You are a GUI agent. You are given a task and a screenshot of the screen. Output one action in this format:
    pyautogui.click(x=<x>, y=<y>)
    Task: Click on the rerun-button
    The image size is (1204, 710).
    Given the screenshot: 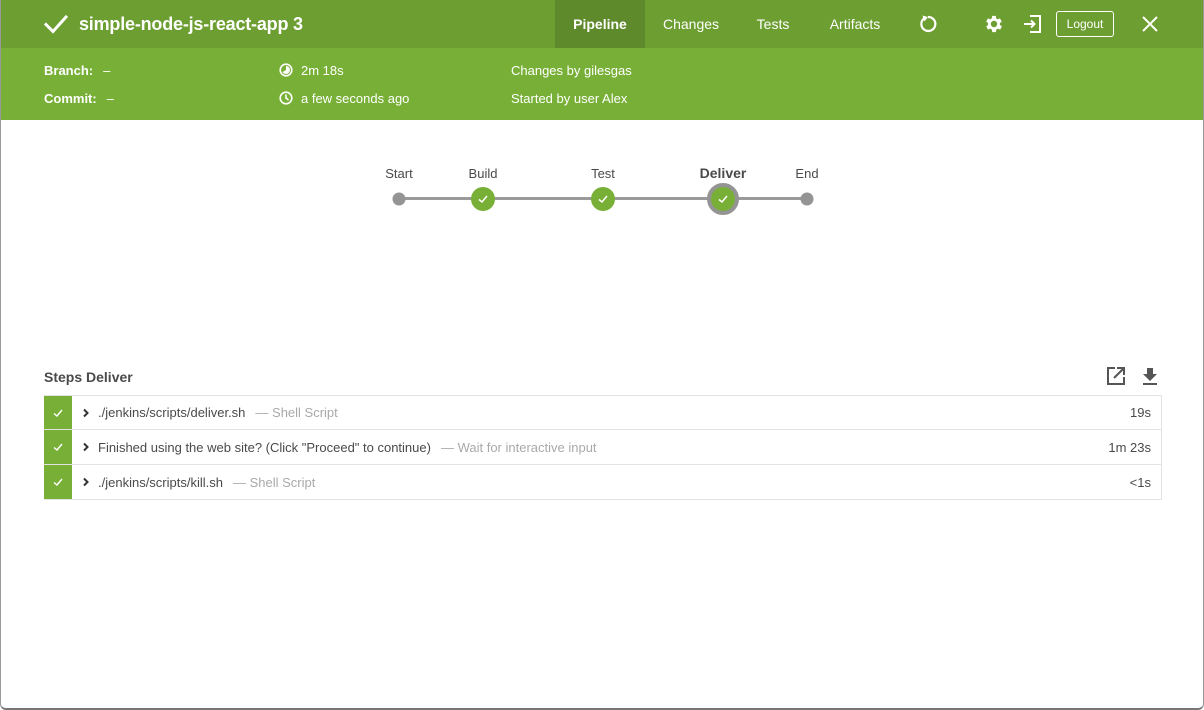 What is the action you would take?
    pyautogui.click(x=928, y=24)
    